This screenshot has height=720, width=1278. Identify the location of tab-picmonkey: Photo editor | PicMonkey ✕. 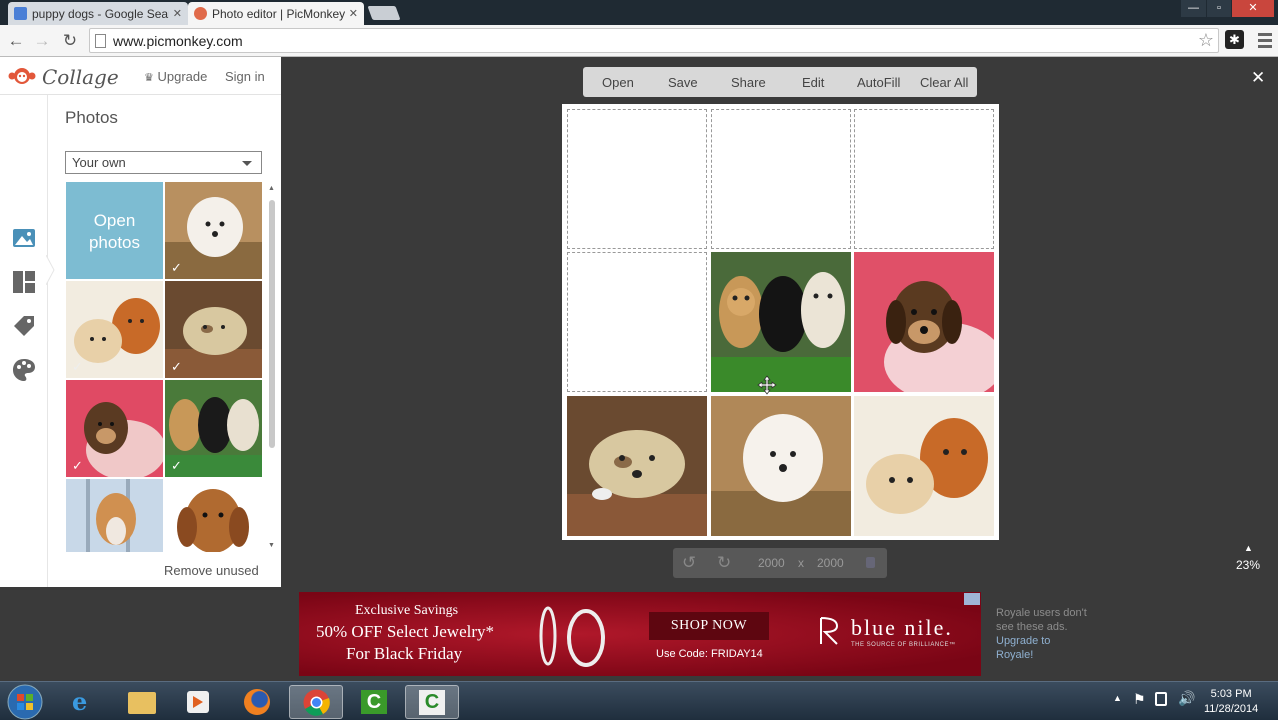
(276, 13).